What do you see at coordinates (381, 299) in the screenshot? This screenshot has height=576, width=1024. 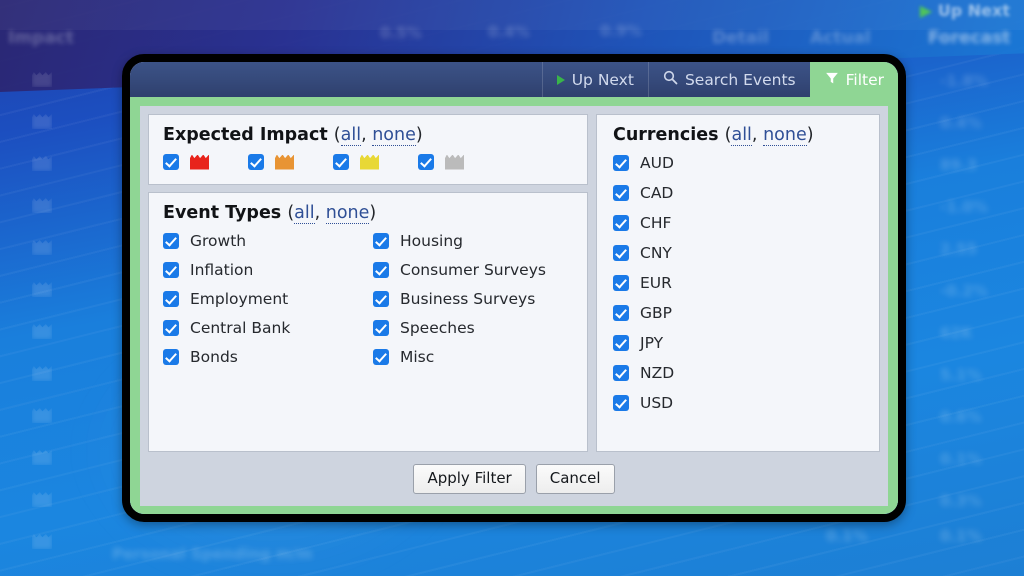 I see `checkbox-event-type-business-surveys` at bounding box center [381, 299].